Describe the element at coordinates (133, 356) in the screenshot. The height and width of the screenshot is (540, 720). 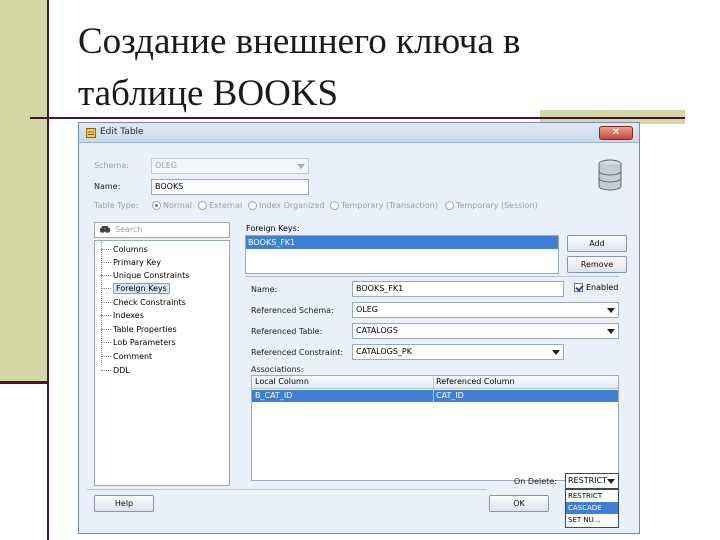
I see `tree-item-label: Comment` at that location.